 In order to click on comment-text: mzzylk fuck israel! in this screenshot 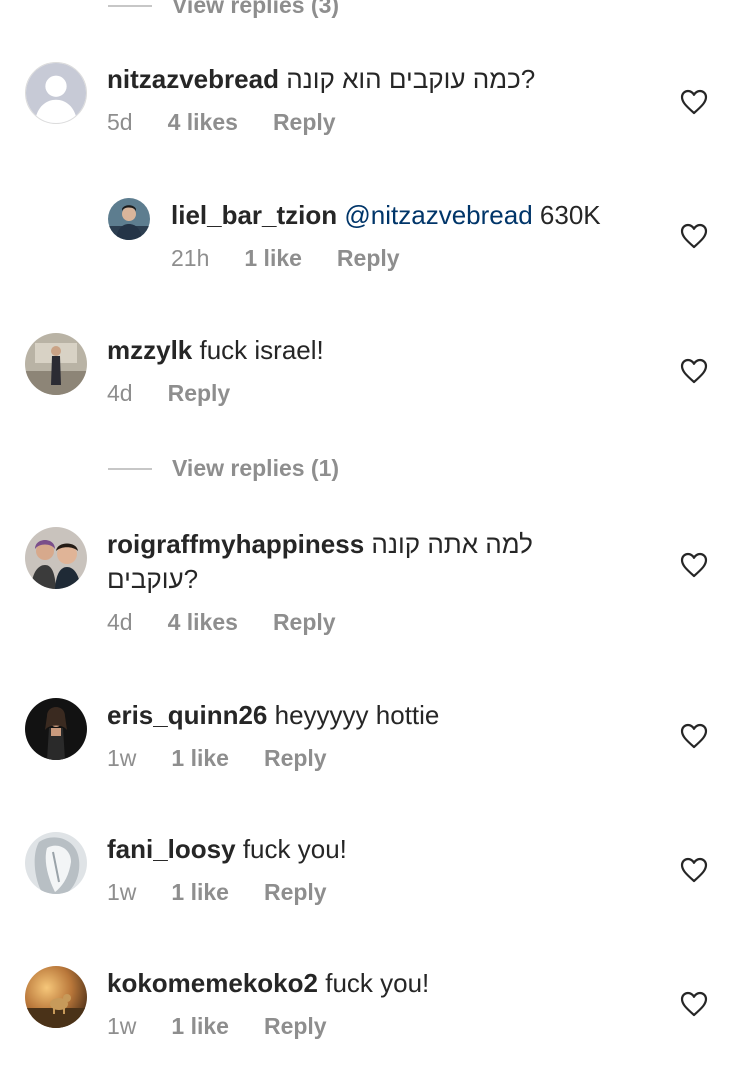, I will do `click(357, 350)`.